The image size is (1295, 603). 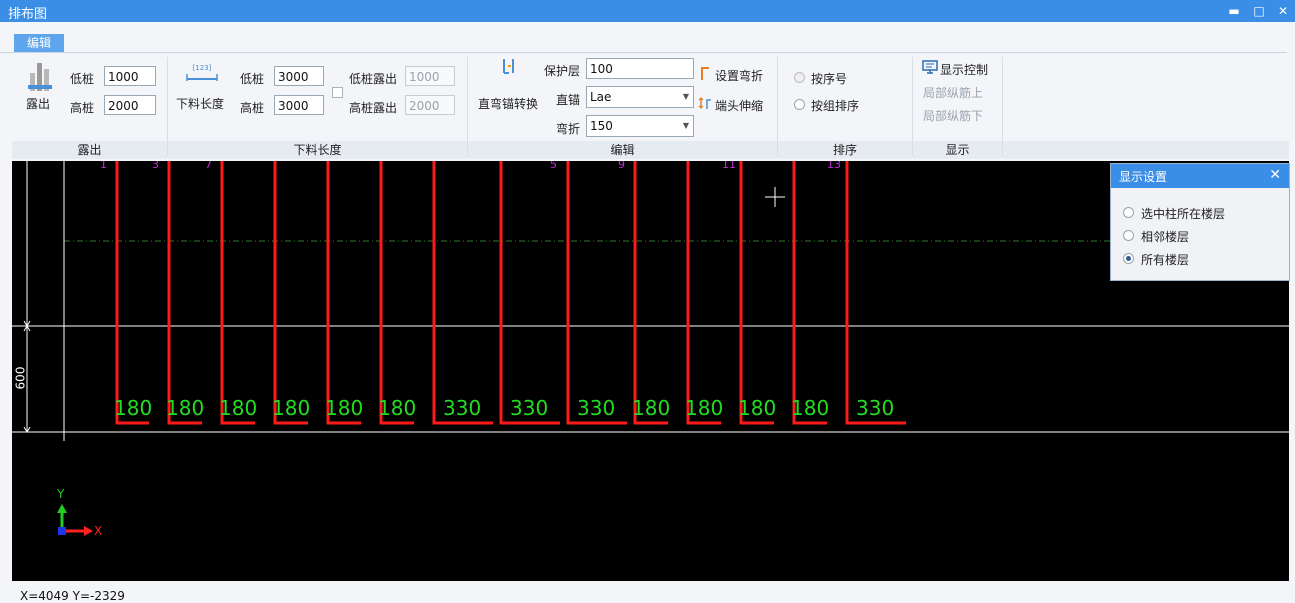 I want to click on crosshair-cursor, so click(x=775, y=197).